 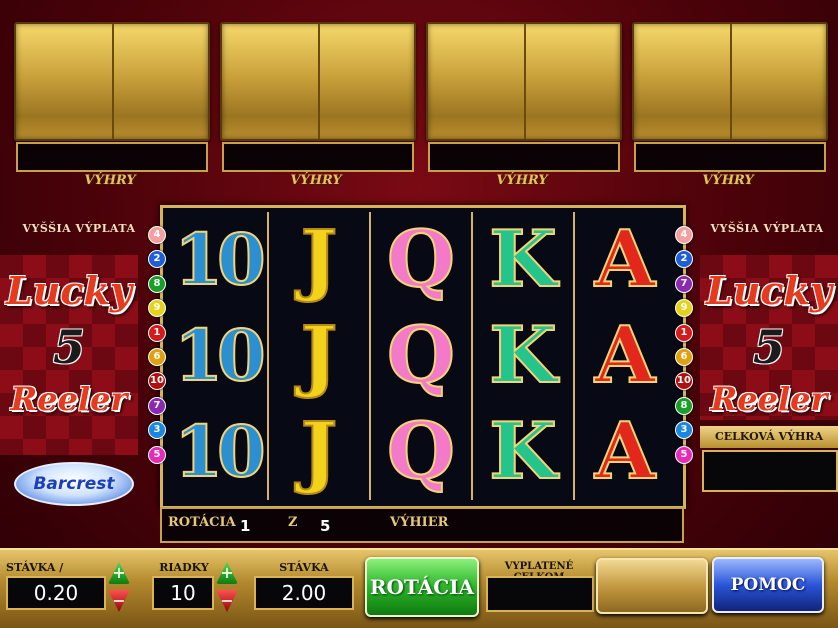 I want to click on reel-2: J J J, so click(x=320, y=356).